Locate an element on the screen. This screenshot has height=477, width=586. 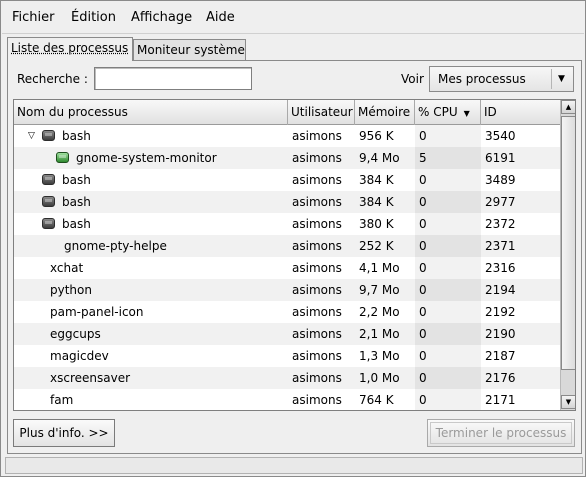
tab-system-monitor: Moniteur système is located at coordinates (189, 50).